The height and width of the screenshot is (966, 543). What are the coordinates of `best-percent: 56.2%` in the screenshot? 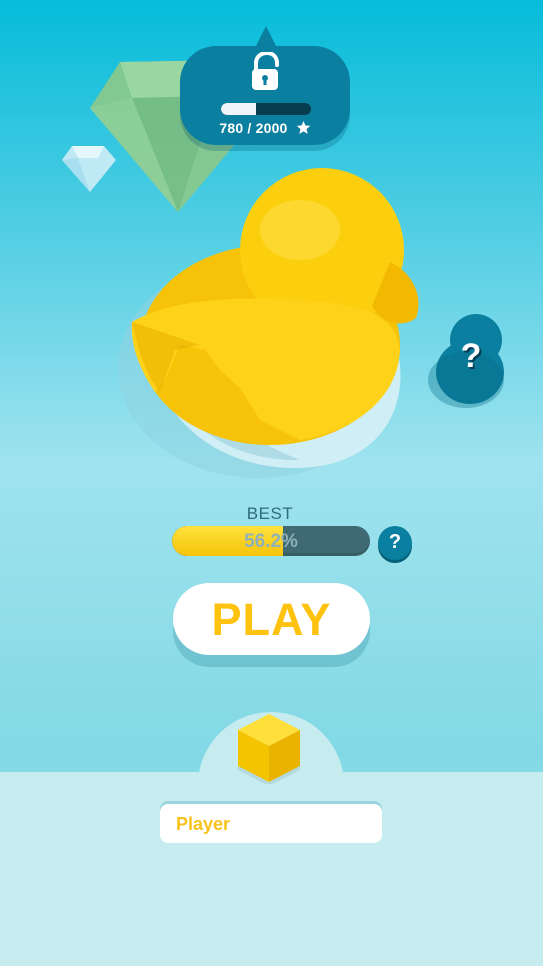 It's located at (271, 541).